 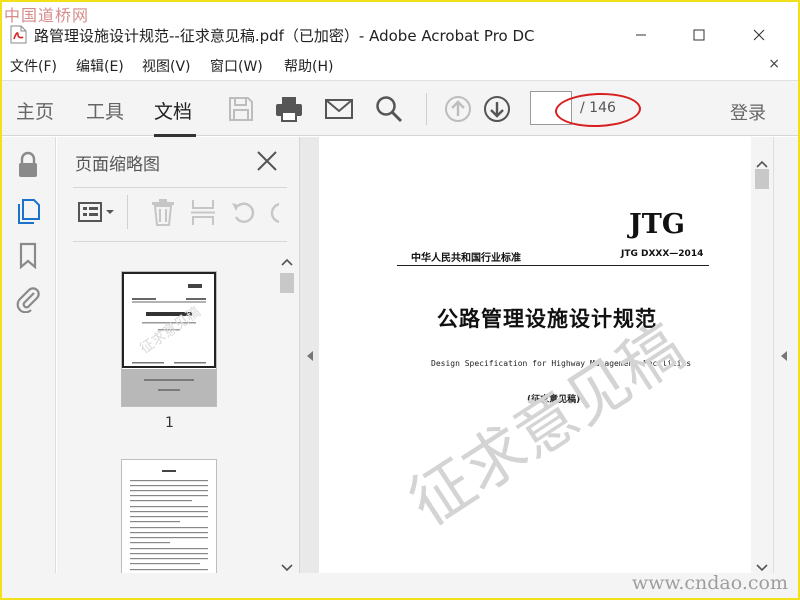 What do you see at coordinates (35, 110) in the screenshot?
I see `tab-home: 主页` at bounding box center [35, 110].